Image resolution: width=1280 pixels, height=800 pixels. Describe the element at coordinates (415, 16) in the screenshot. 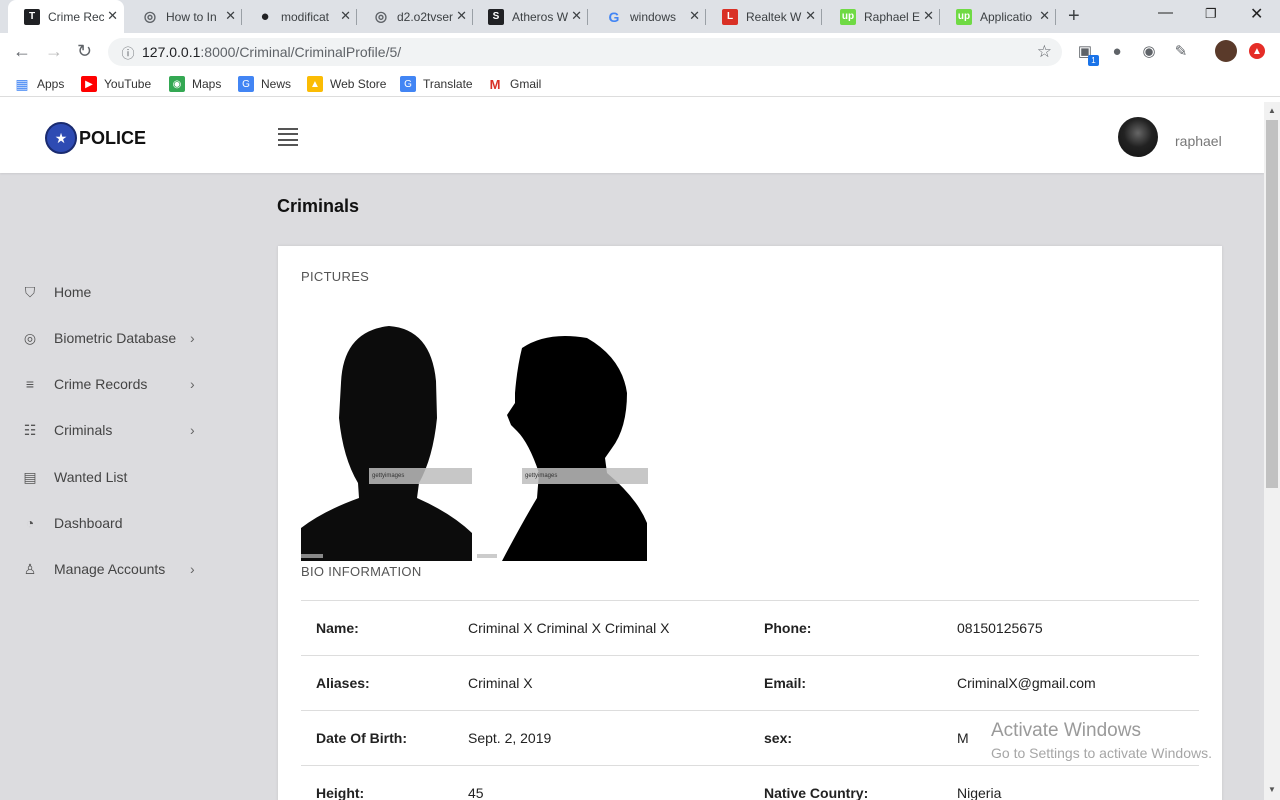

I see `browser-tab: ◎ d2.o2tvser ✕` at that location.